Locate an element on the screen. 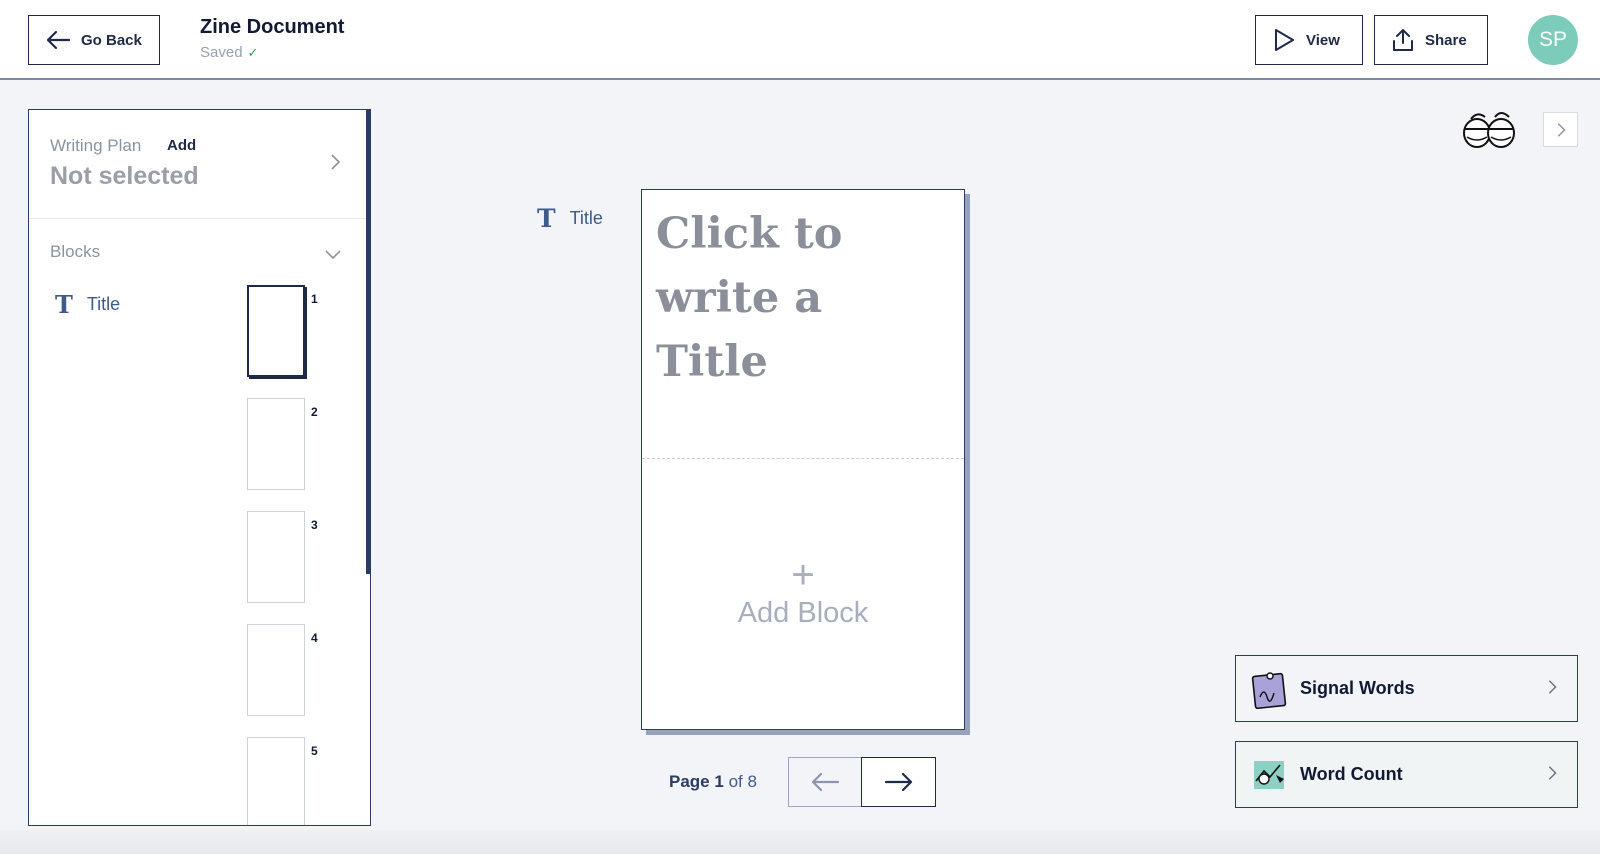 Image resolution: width=1600 pixels, height=854 pixels. view-label: View is located at coordinates (1323, 40).